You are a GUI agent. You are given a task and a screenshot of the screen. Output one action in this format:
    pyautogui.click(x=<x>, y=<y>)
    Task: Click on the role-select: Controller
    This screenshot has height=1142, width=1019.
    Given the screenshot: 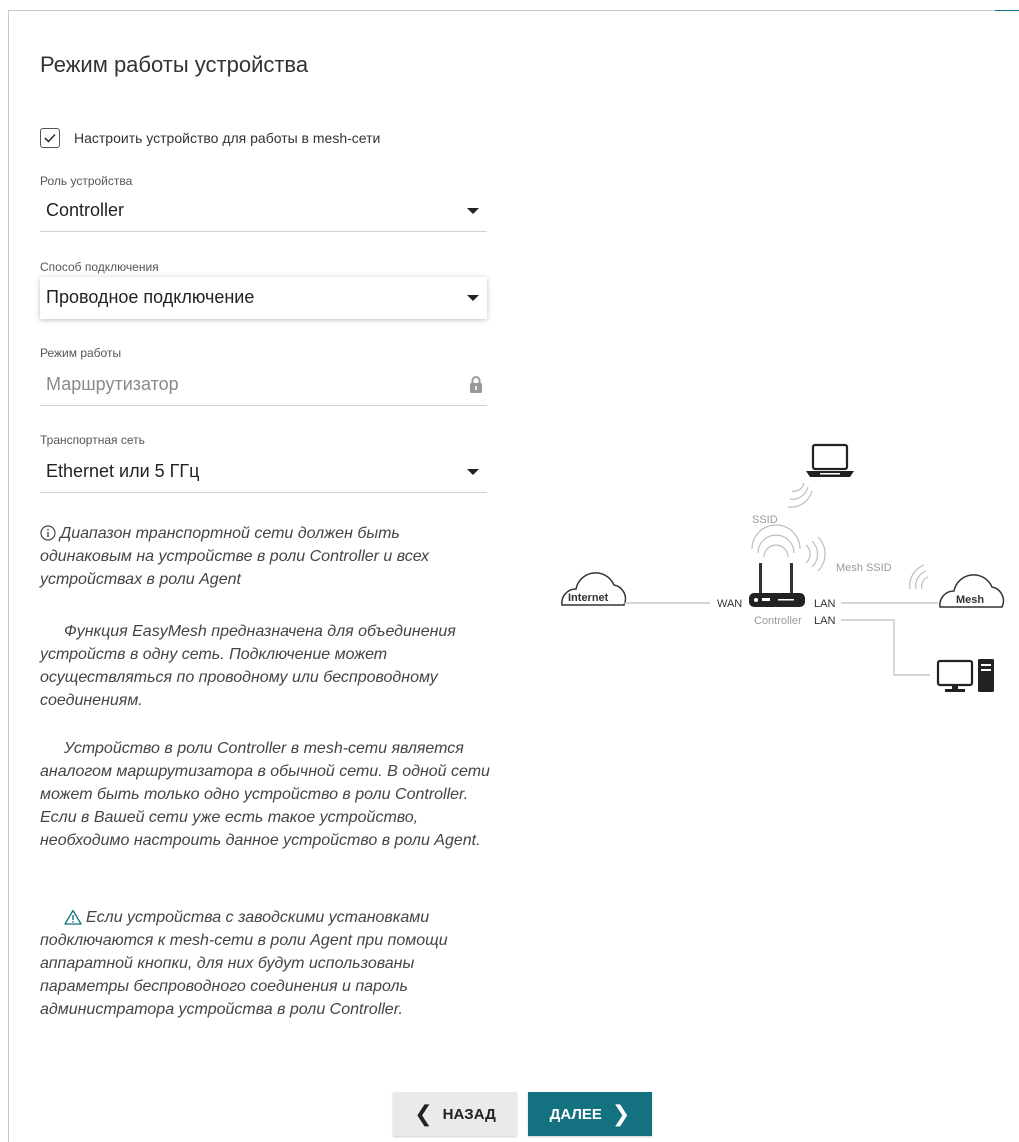 What is the action you would take?
    pyautogui.click(x=263, y=211)
    